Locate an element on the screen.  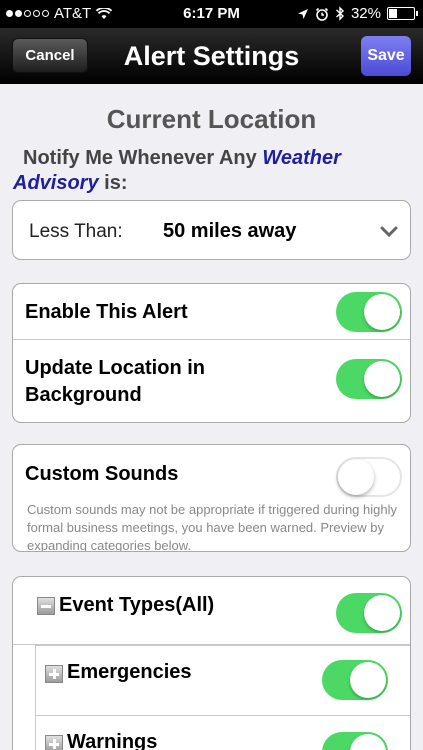
warnings-row: Warnings is located at coordinates (222, 732).